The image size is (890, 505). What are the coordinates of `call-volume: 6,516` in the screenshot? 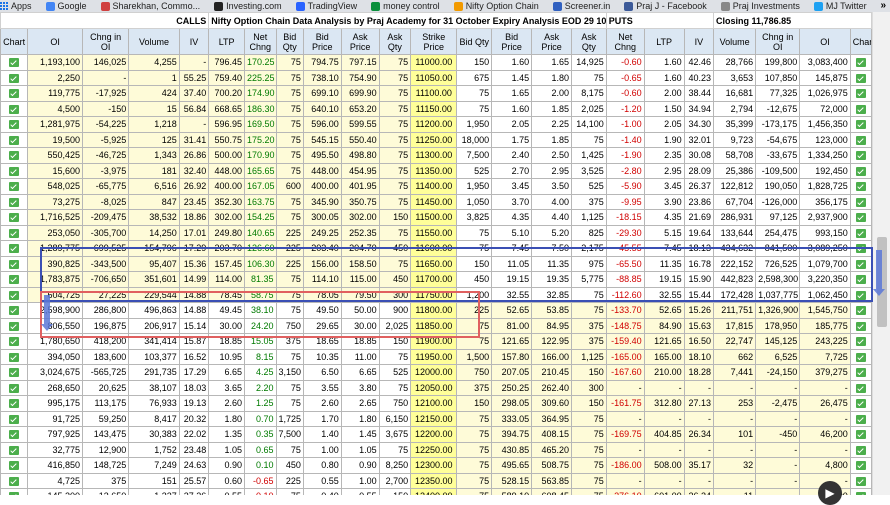 It's located at (154, 186).